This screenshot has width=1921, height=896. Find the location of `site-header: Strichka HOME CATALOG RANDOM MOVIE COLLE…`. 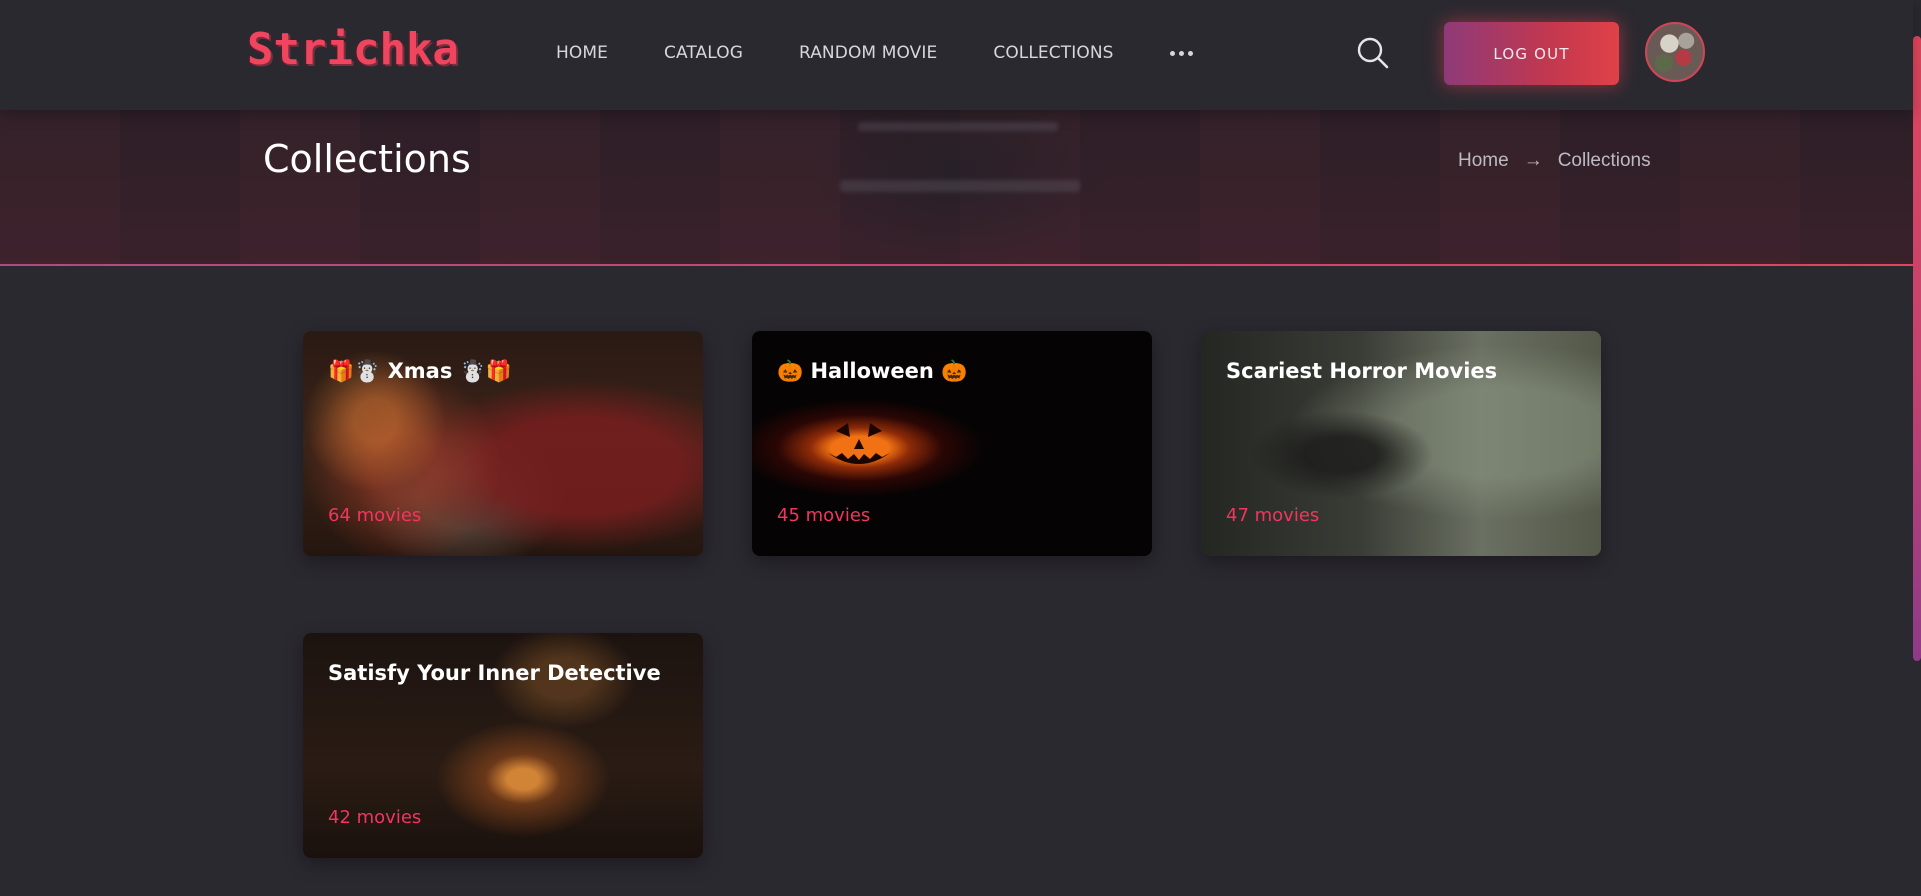

site-header: Strichka HOME CATALOG RANDOM MOVIE COLLE… is located at coordinates (956, 55).